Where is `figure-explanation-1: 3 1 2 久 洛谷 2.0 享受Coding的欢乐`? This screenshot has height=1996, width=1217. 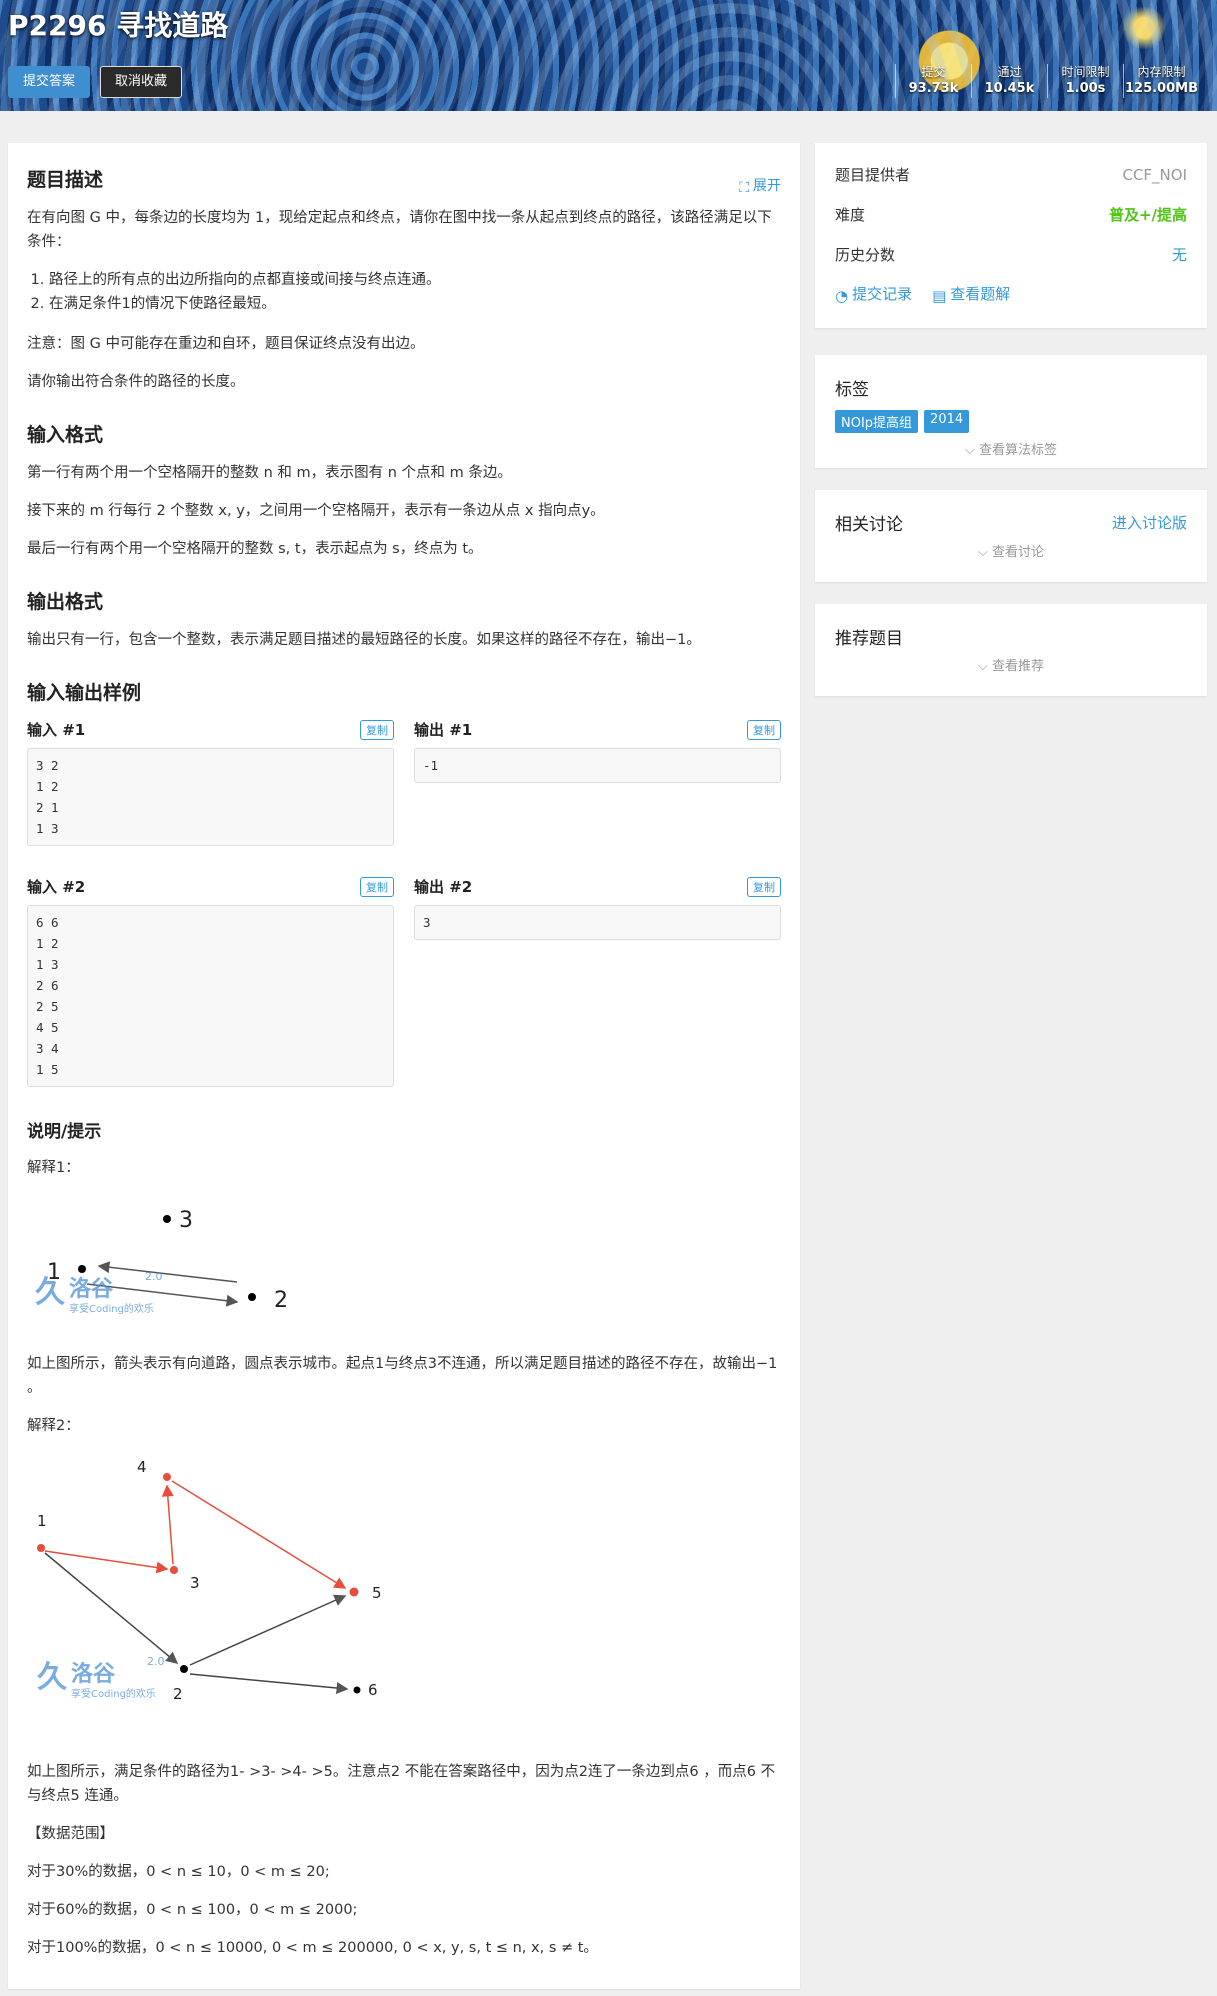 figure-explanation-1: 3 1 2 久 洛谷 2.0 享受Coding的欢乐 is located at coordinates (404, 1266).